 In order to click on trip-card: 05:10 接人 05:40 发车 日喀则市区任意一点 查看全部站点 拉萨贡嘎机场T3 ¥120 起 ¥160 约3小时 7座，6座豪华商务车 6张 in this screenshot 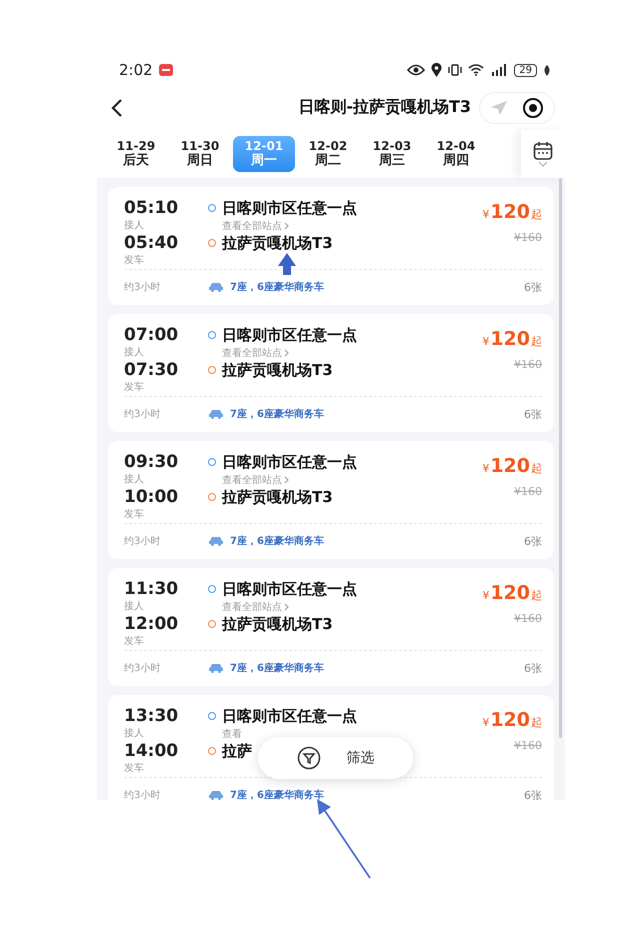, I will do `click(331, 246)`.